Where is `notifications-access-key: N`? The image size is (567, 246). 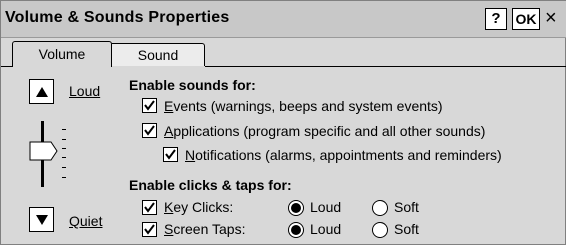
notifications-access-key: N is located at coordinates (190, 155).